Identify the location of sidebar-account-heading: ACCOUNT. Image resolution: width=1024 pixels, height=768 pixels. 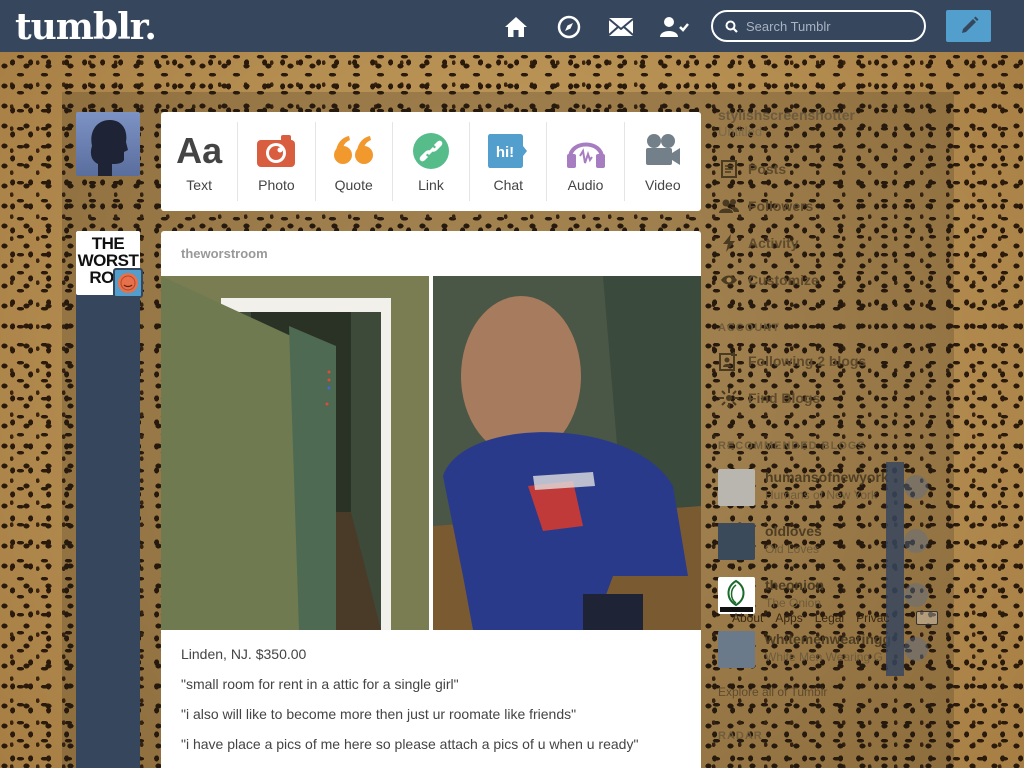
(749, 328).